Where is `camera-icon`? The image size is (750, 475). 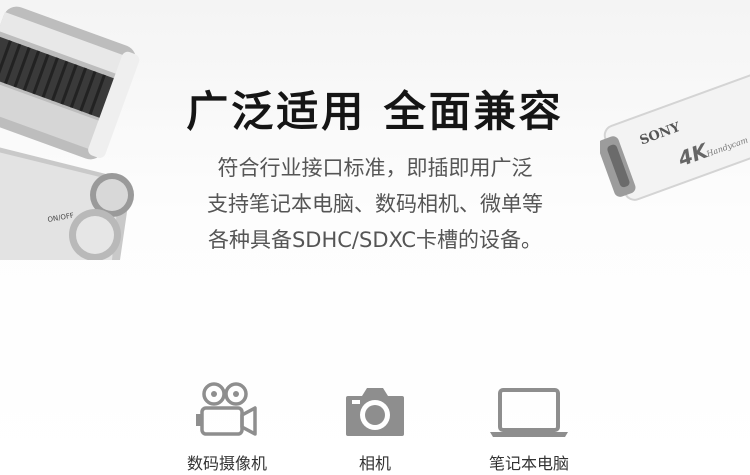
camera-icon is located at coordinates (375, 412).